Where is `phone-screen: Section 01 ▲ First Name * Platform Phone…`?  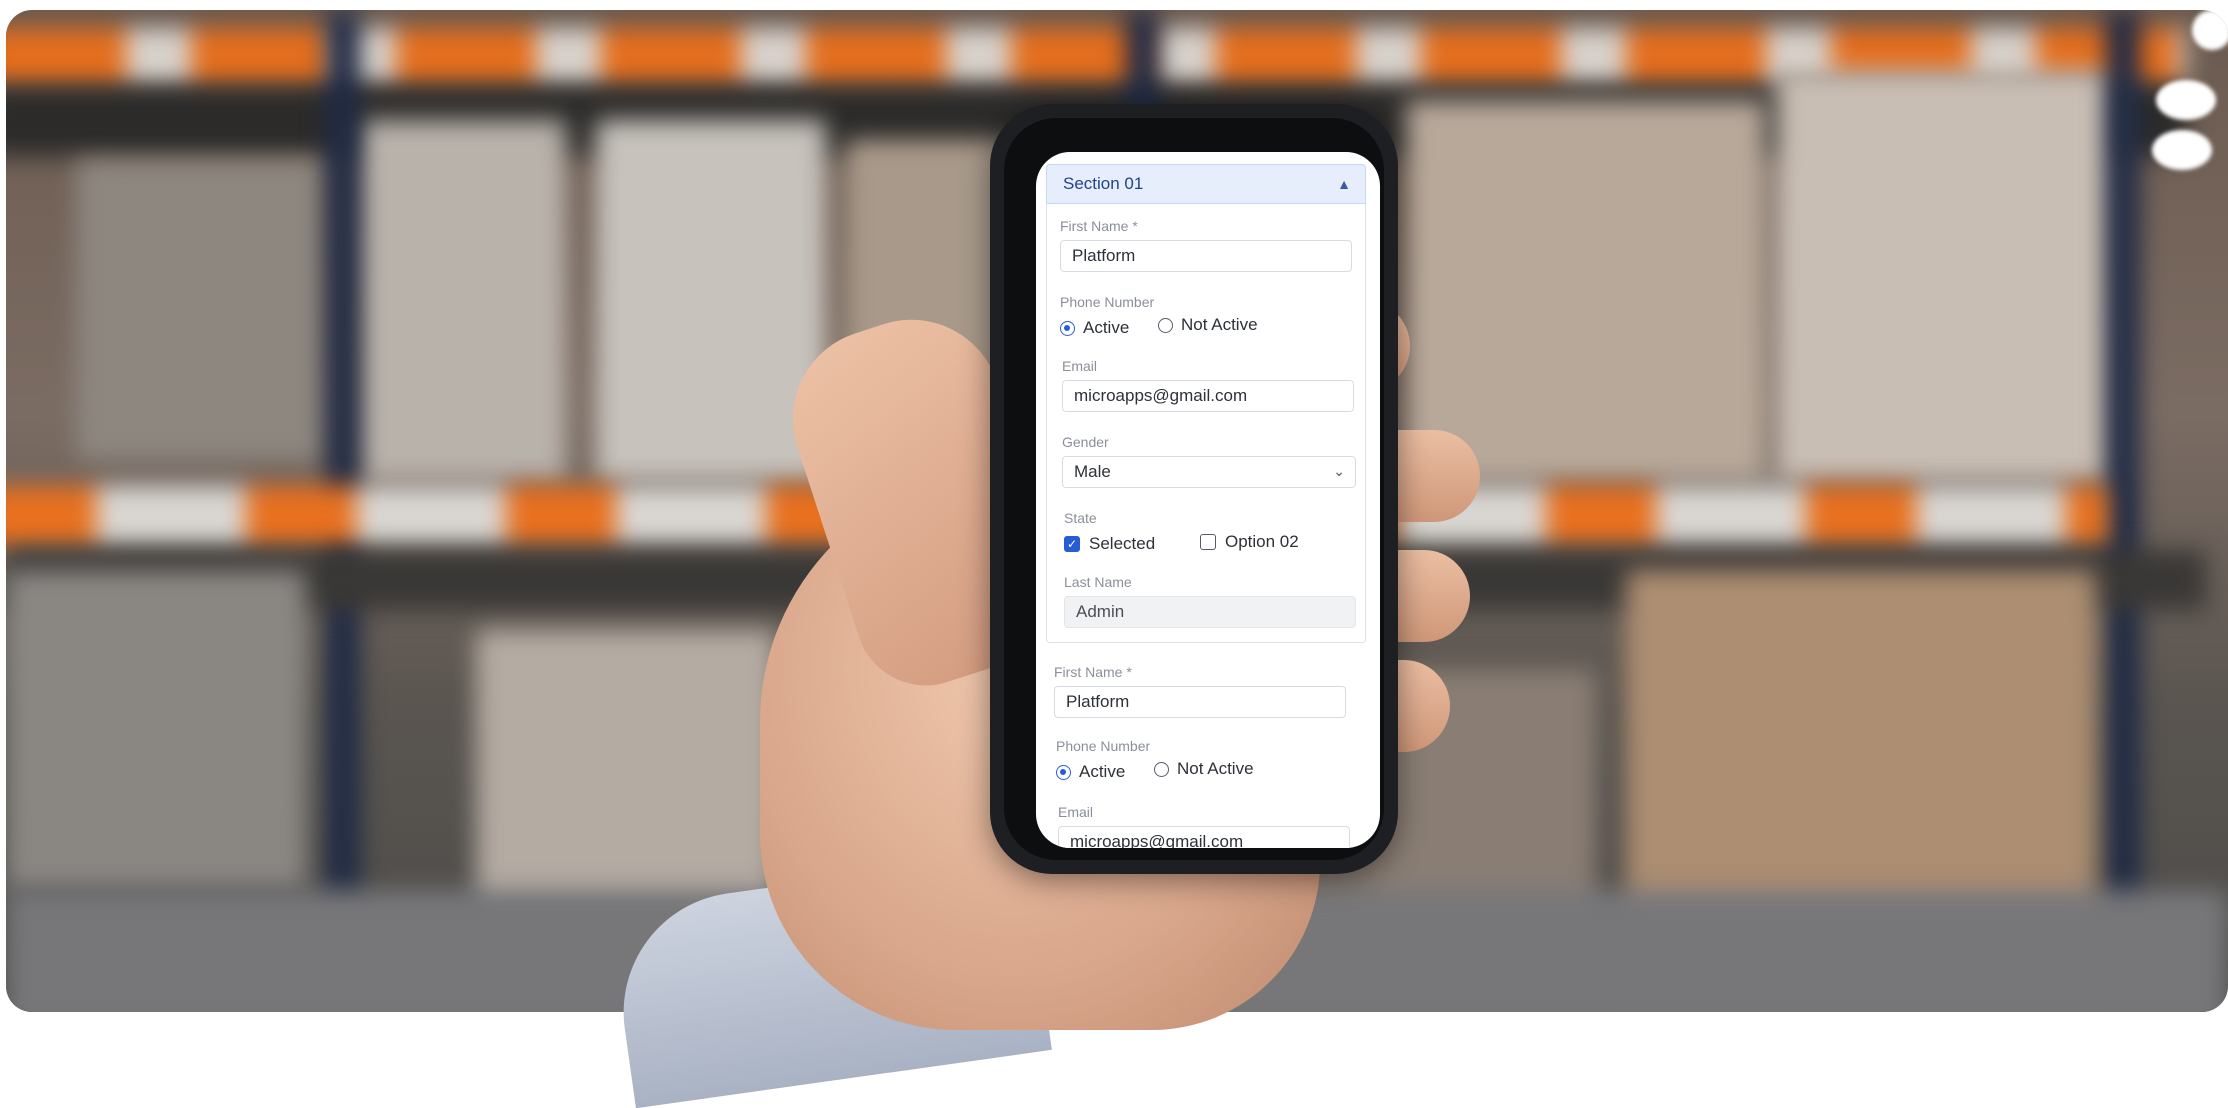 phone-screen: Section 01 ▲ First Name * Platform Phone… is located at coordinates (1208, 500).